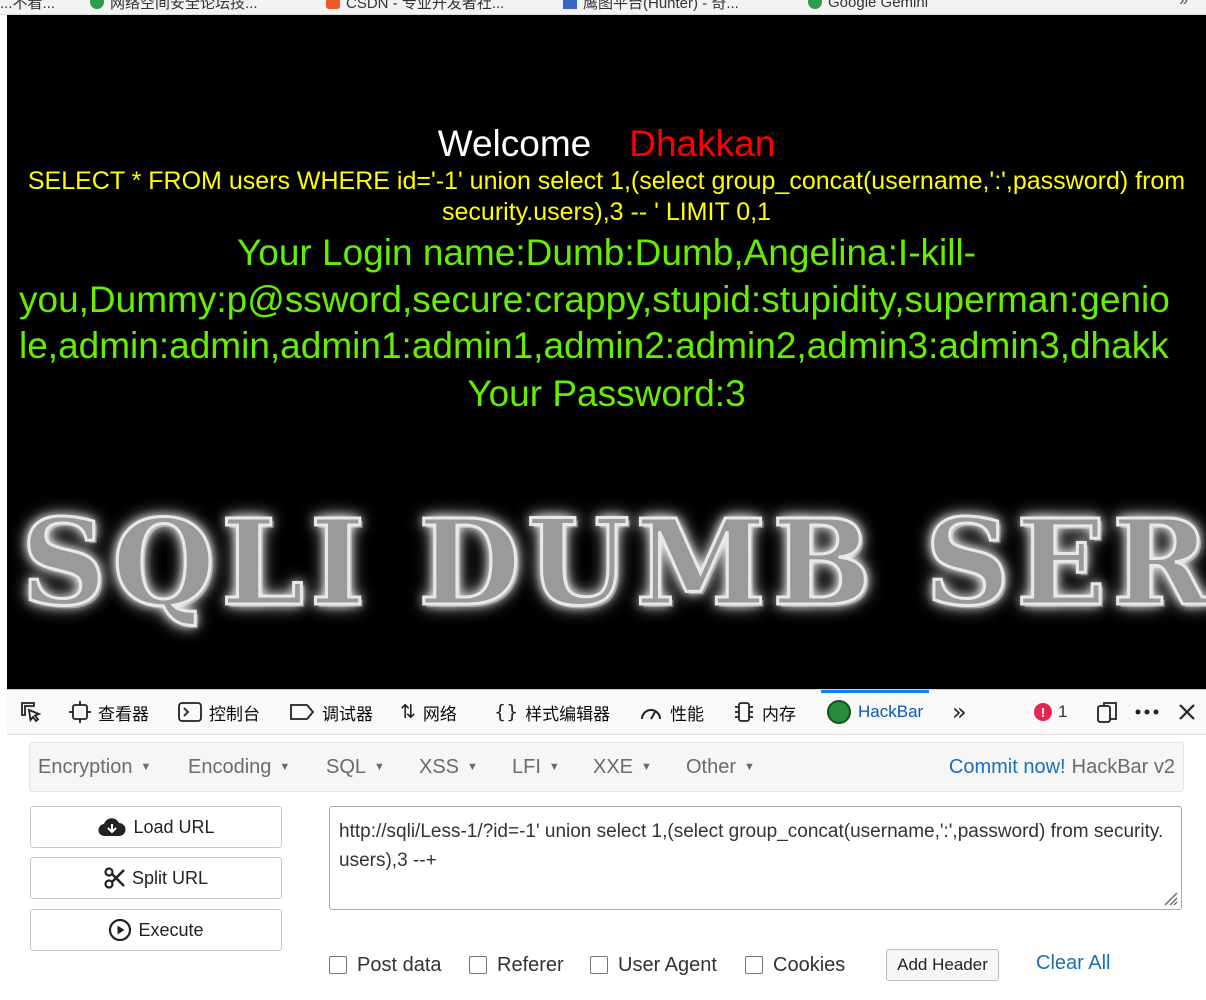  Describe the element at coordinates (347, 714) in the screenshot. I see `tab-label: 调试器` at that location.